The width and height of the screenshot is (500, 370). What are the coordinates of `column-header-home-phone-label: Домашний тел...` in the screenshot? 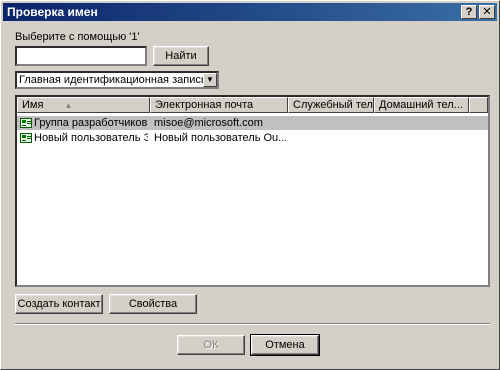 It's located at (421, 105).